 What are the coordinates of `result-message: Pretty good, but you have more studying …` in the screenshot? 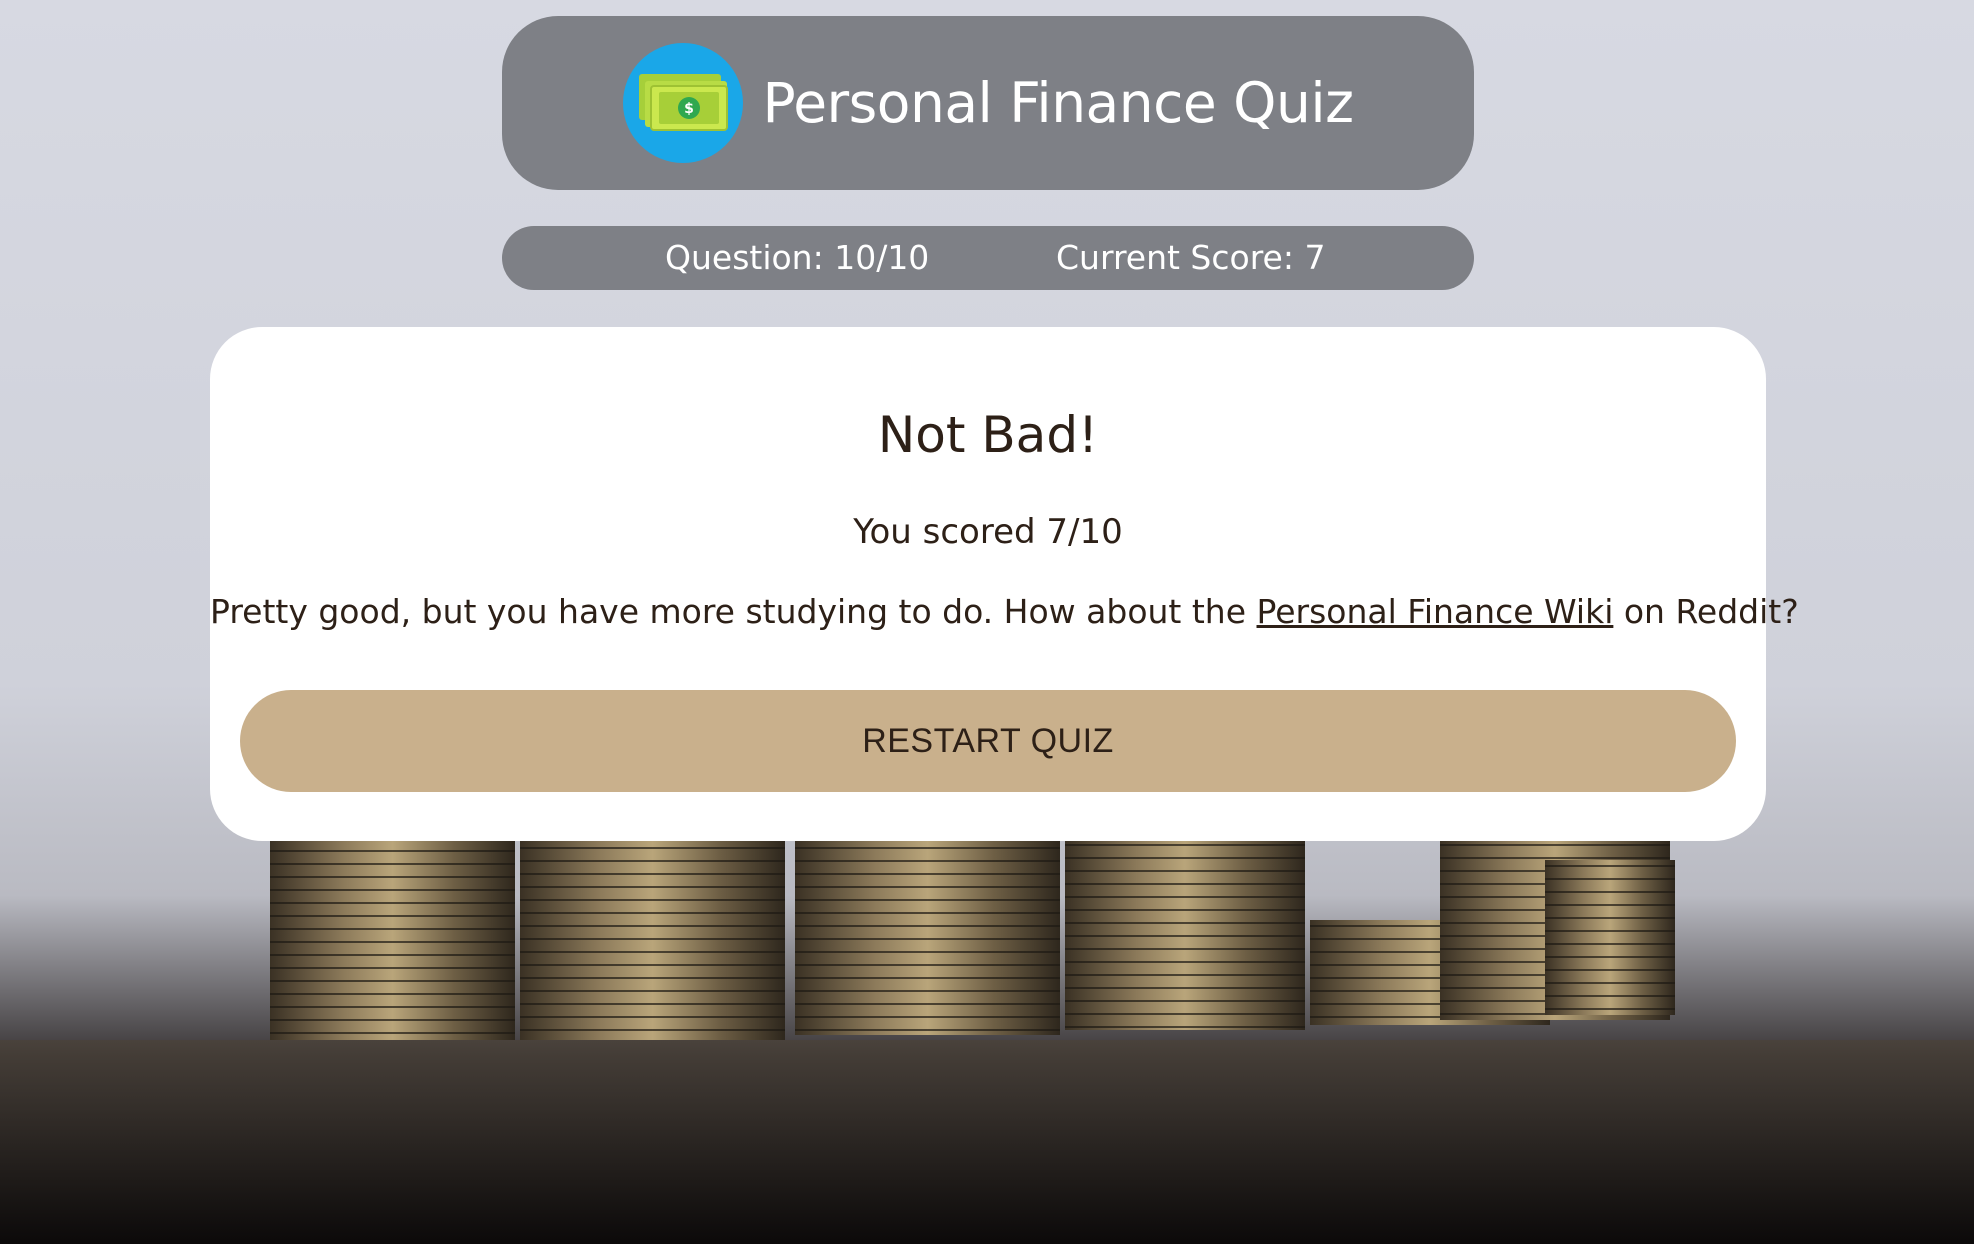 It's located at (1004, 612).